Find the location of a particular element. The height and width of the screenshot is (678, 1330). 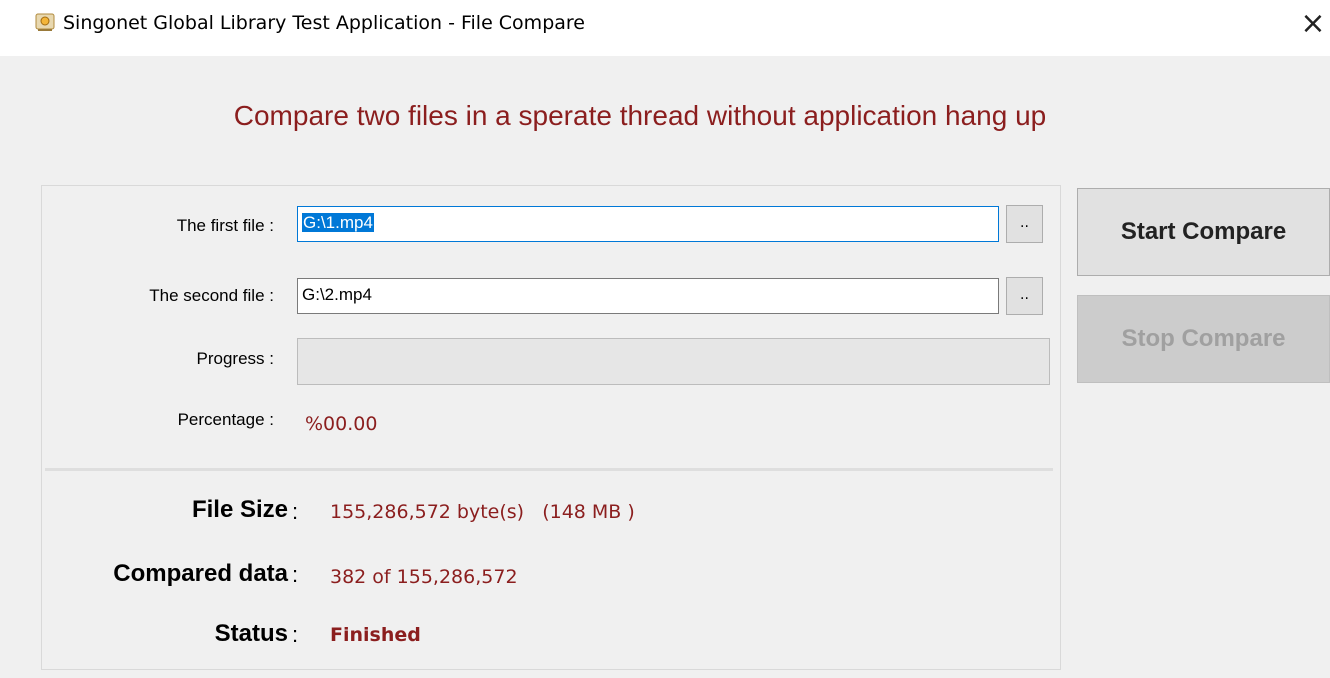

first-file-browse-button: .. is located at coordinates (1024, 224).